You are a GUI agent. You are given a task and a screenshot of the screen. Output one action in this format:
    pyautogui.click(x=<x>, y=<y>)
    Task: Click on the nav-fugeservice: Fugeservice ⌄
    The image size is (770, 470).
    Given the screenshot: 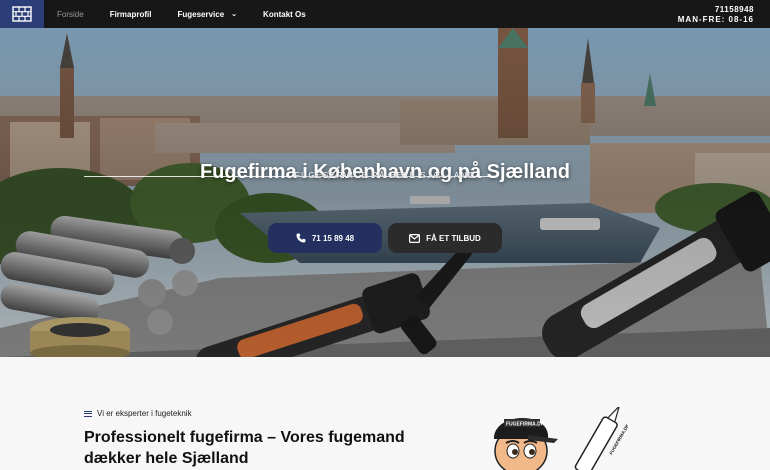 What is the action you would take?
    pyautogui.click(x=207, y=14)
    